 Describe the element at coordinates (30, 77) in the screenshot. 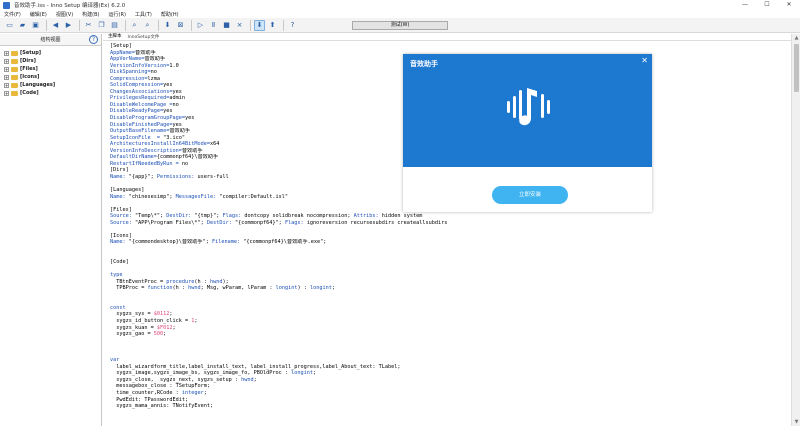

I see `tree-item-label: [Icons]` at that location.